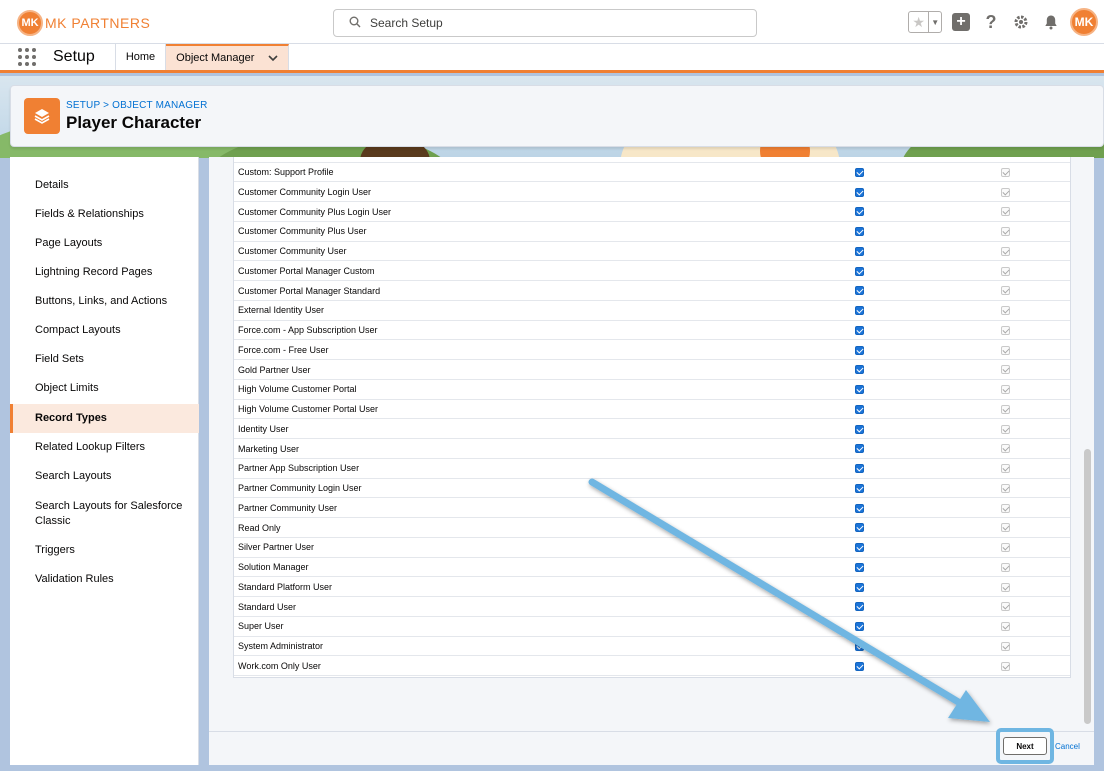 The width and height of the screenshot is (1104, 771). What do you see at coordinates (104, 418) in the screenshot?
I see `sidebar-item-record-types: Record Types` at bounding box center [104, 418].